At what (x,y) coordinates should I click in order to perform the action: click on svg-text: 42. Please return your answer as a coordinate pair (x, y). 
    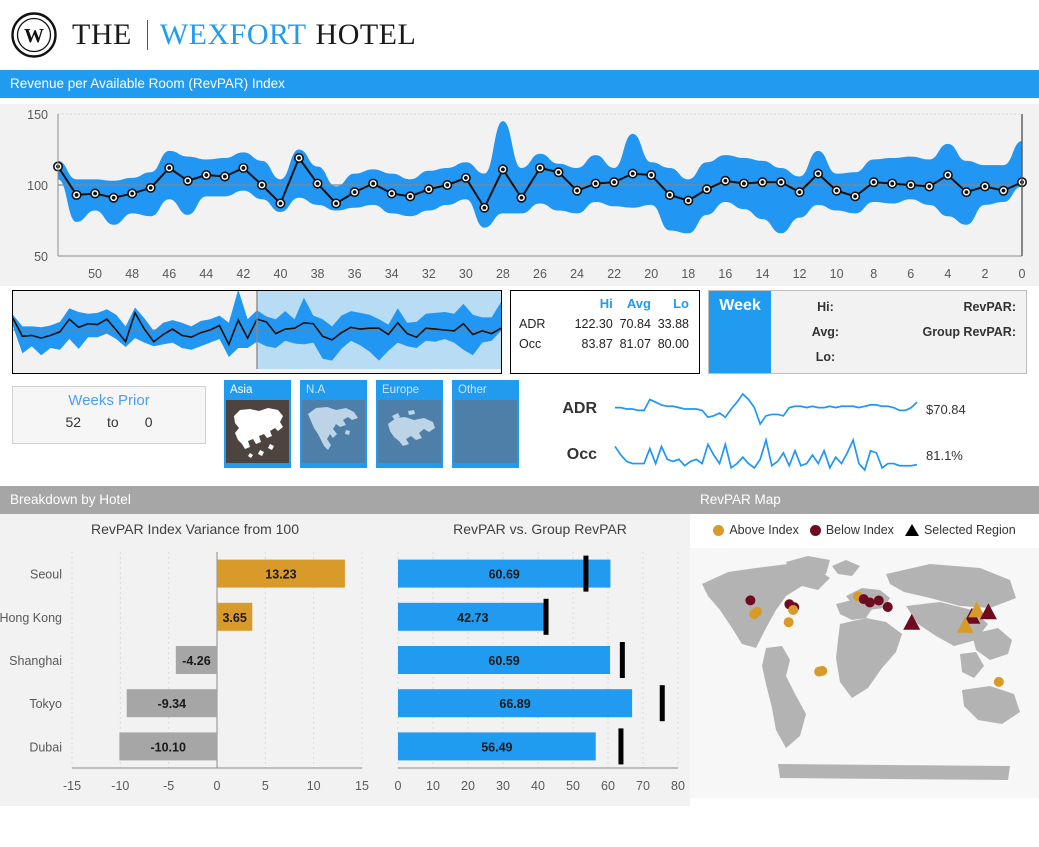
    Looking at the image, I should click on (243, 274).